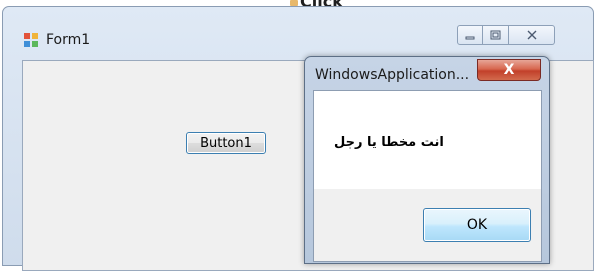  I want to click on minimize-icon, so click(470, 38).